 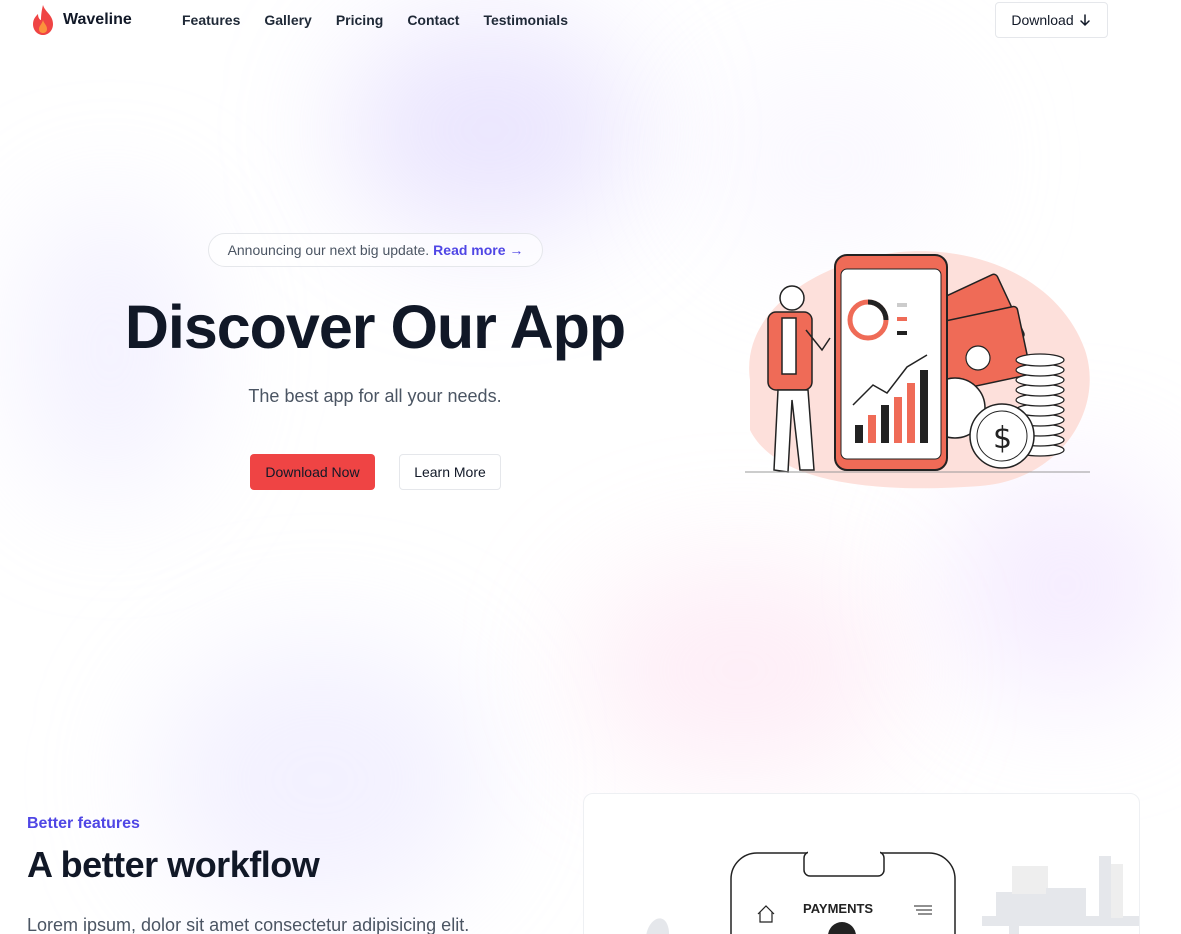 What do you see at coordinates (433, 20) in the screenshot?
I see `nav-link-contact: Contact` at bounding box center [433, 20].